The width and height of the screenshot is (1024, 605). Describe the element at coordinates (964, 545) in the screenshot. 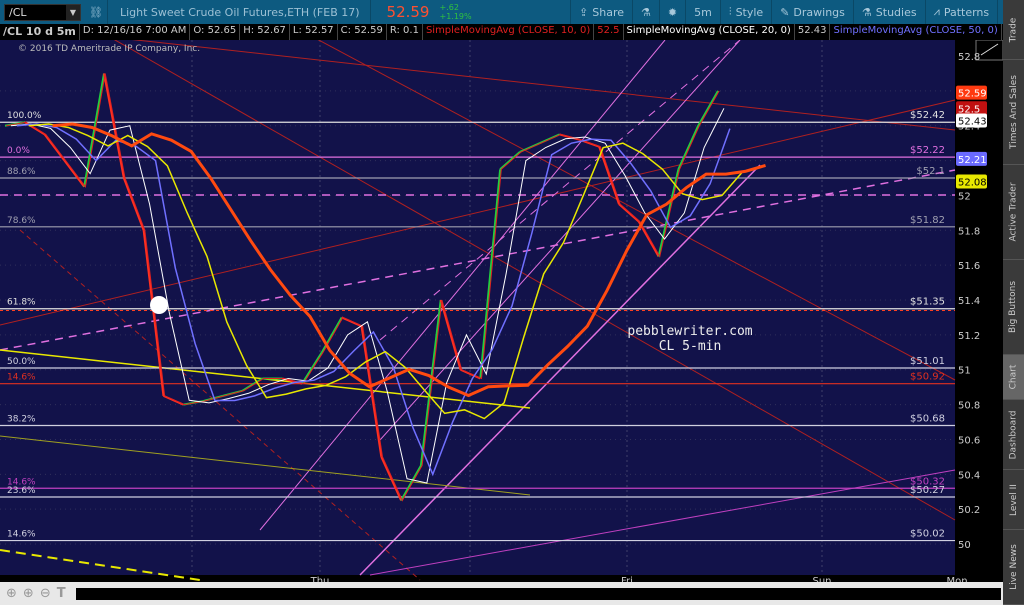

I see `y-tick-label: 50` at that location.